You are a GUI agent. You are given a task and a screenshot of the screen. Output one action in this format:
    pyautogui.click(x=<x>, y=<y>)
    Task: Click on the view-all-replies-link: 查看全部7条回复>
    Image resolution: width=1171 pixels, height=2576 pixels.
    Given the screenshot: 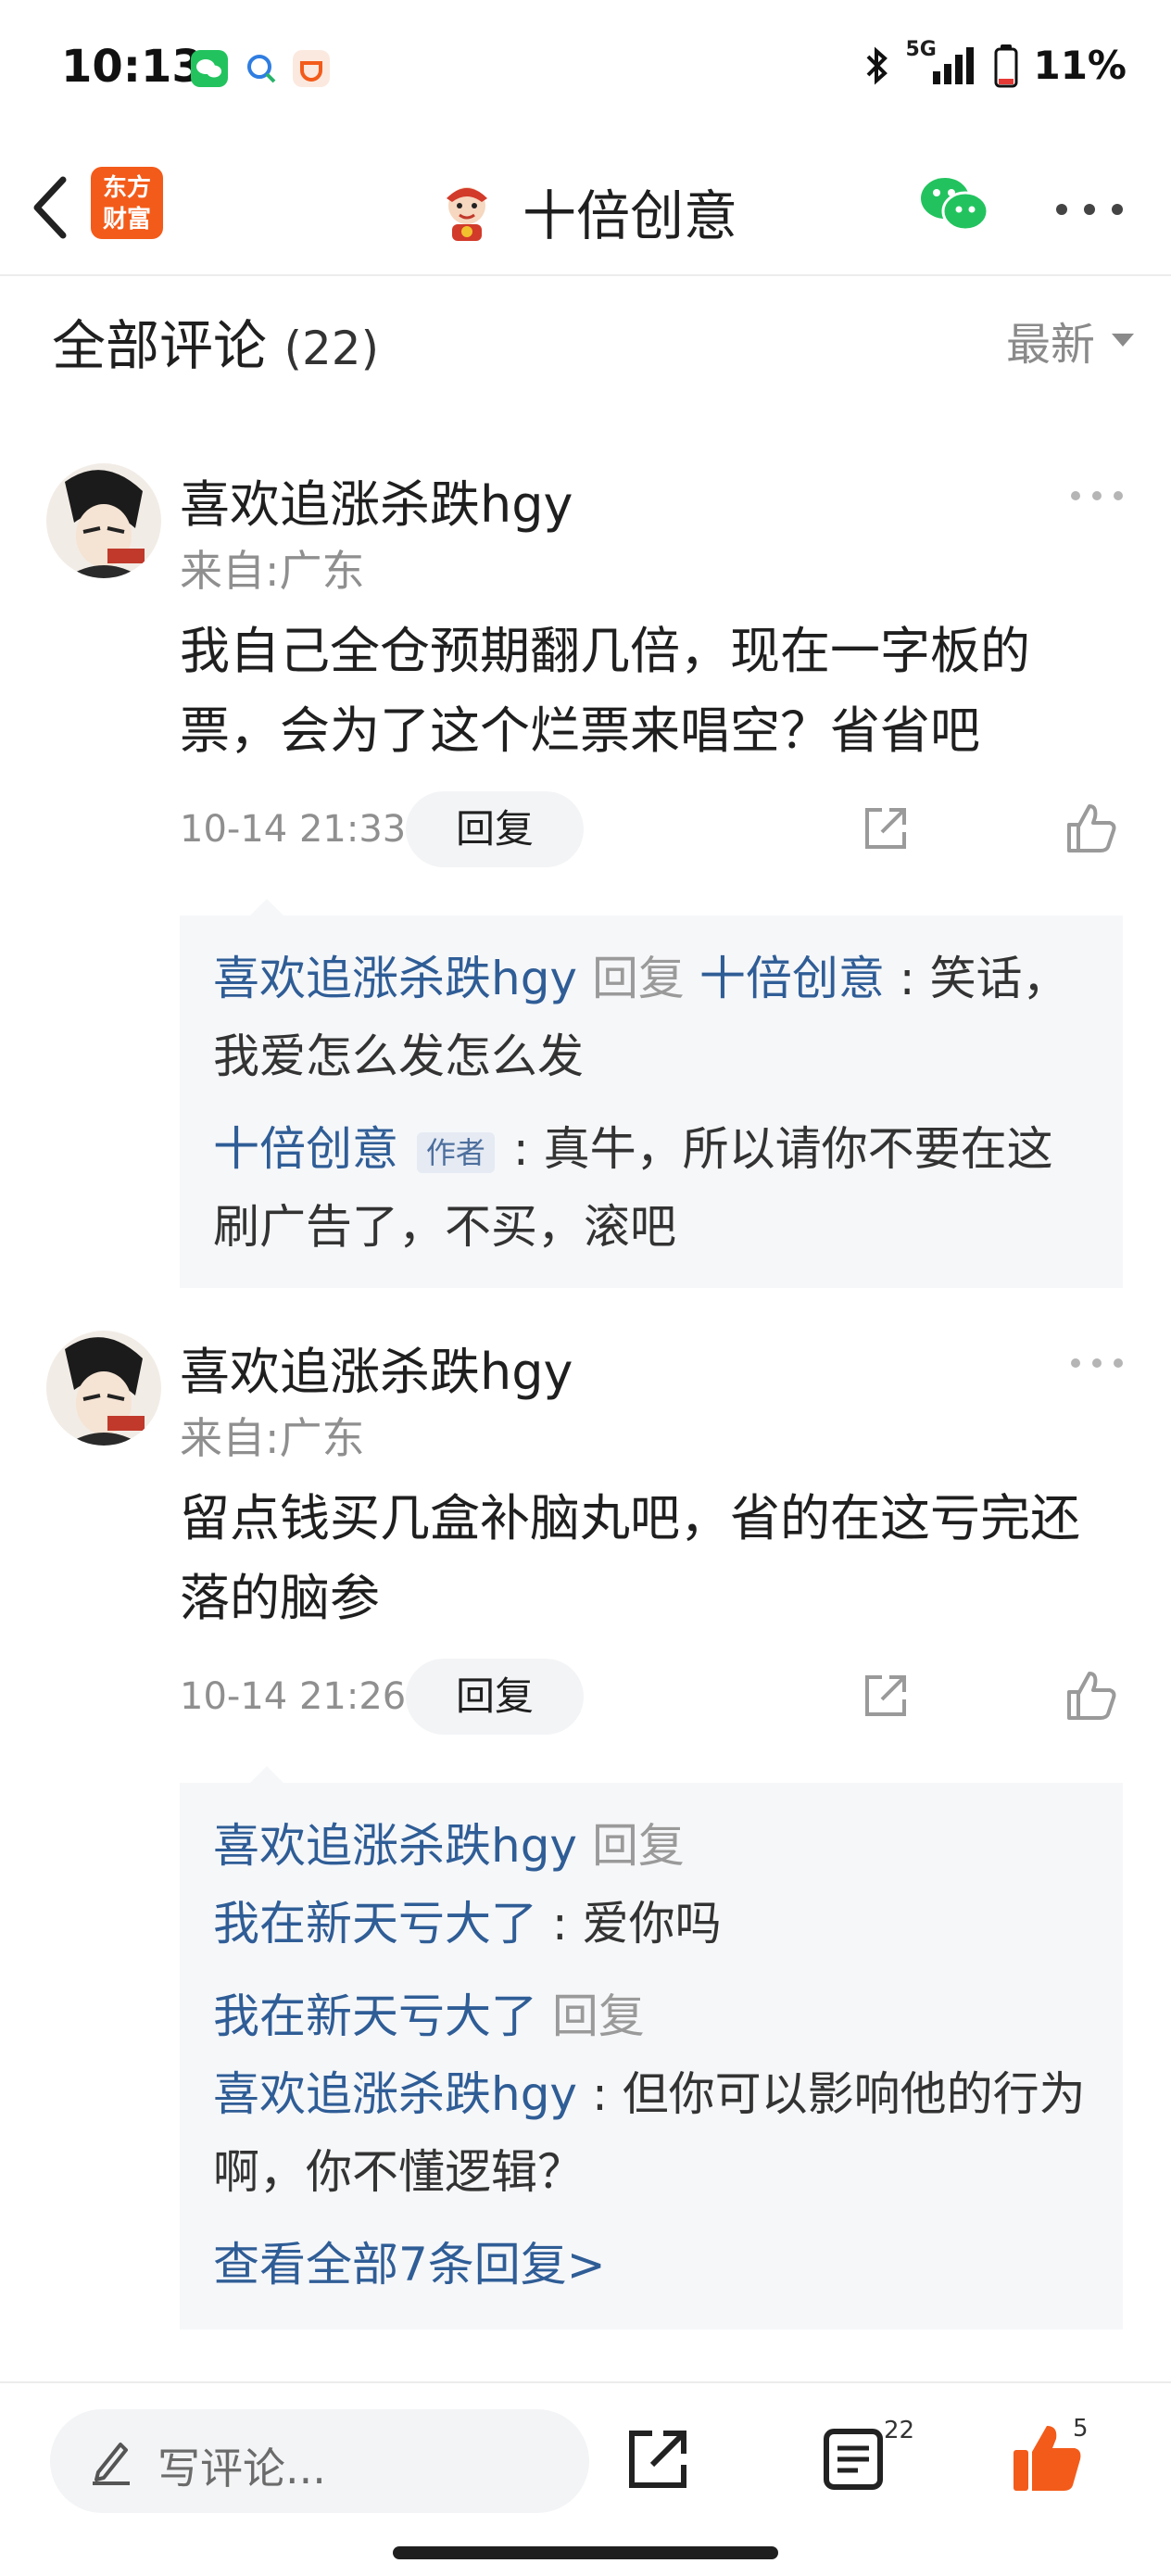 What is the action you would take?
    pyautogui.click(x=652, y=2276)
    